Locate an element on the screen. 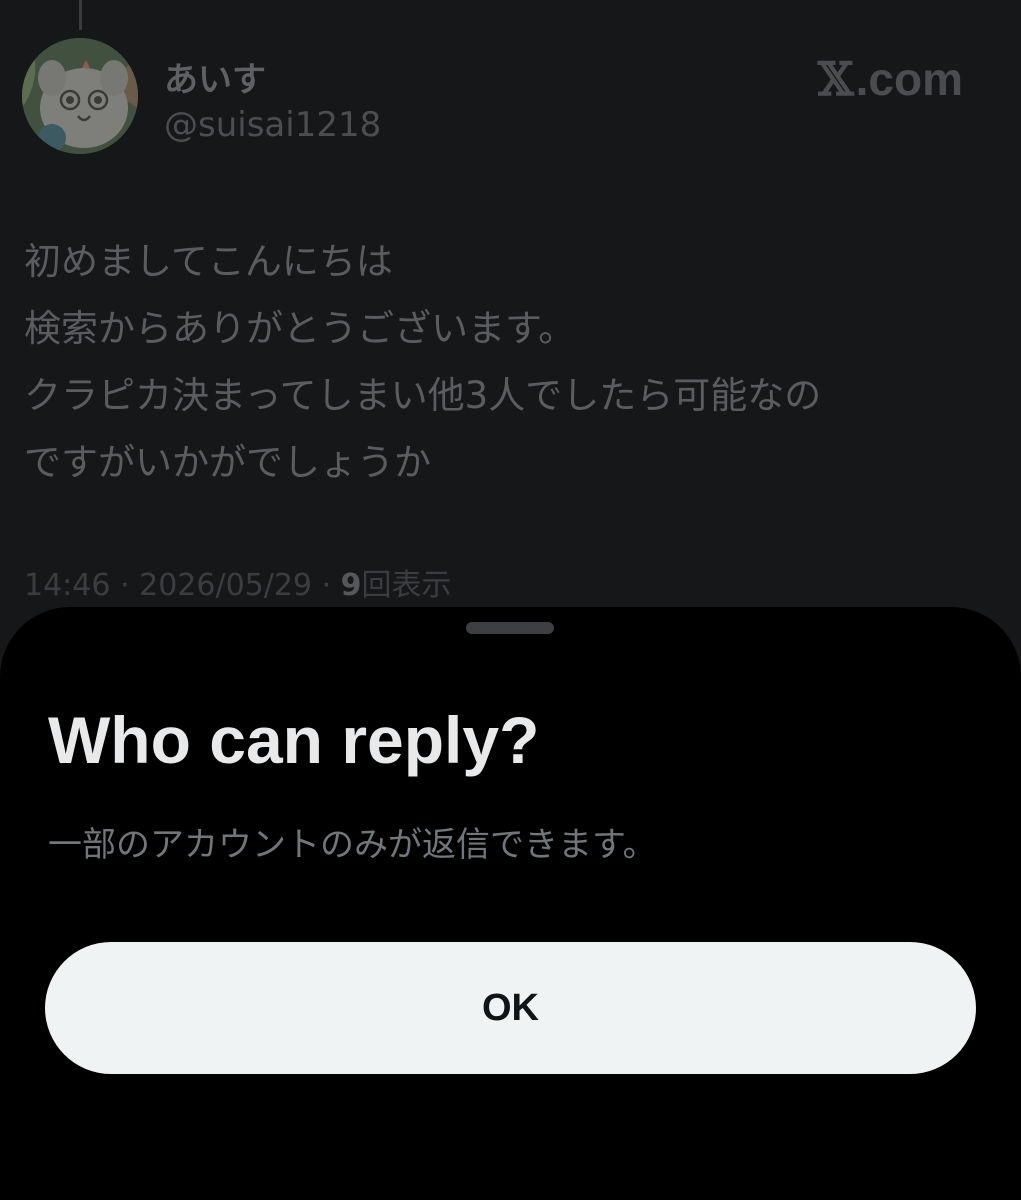 This screenshot has height=1200, width=1021. author-display-name: あいす is located at coordinates (215, 76).